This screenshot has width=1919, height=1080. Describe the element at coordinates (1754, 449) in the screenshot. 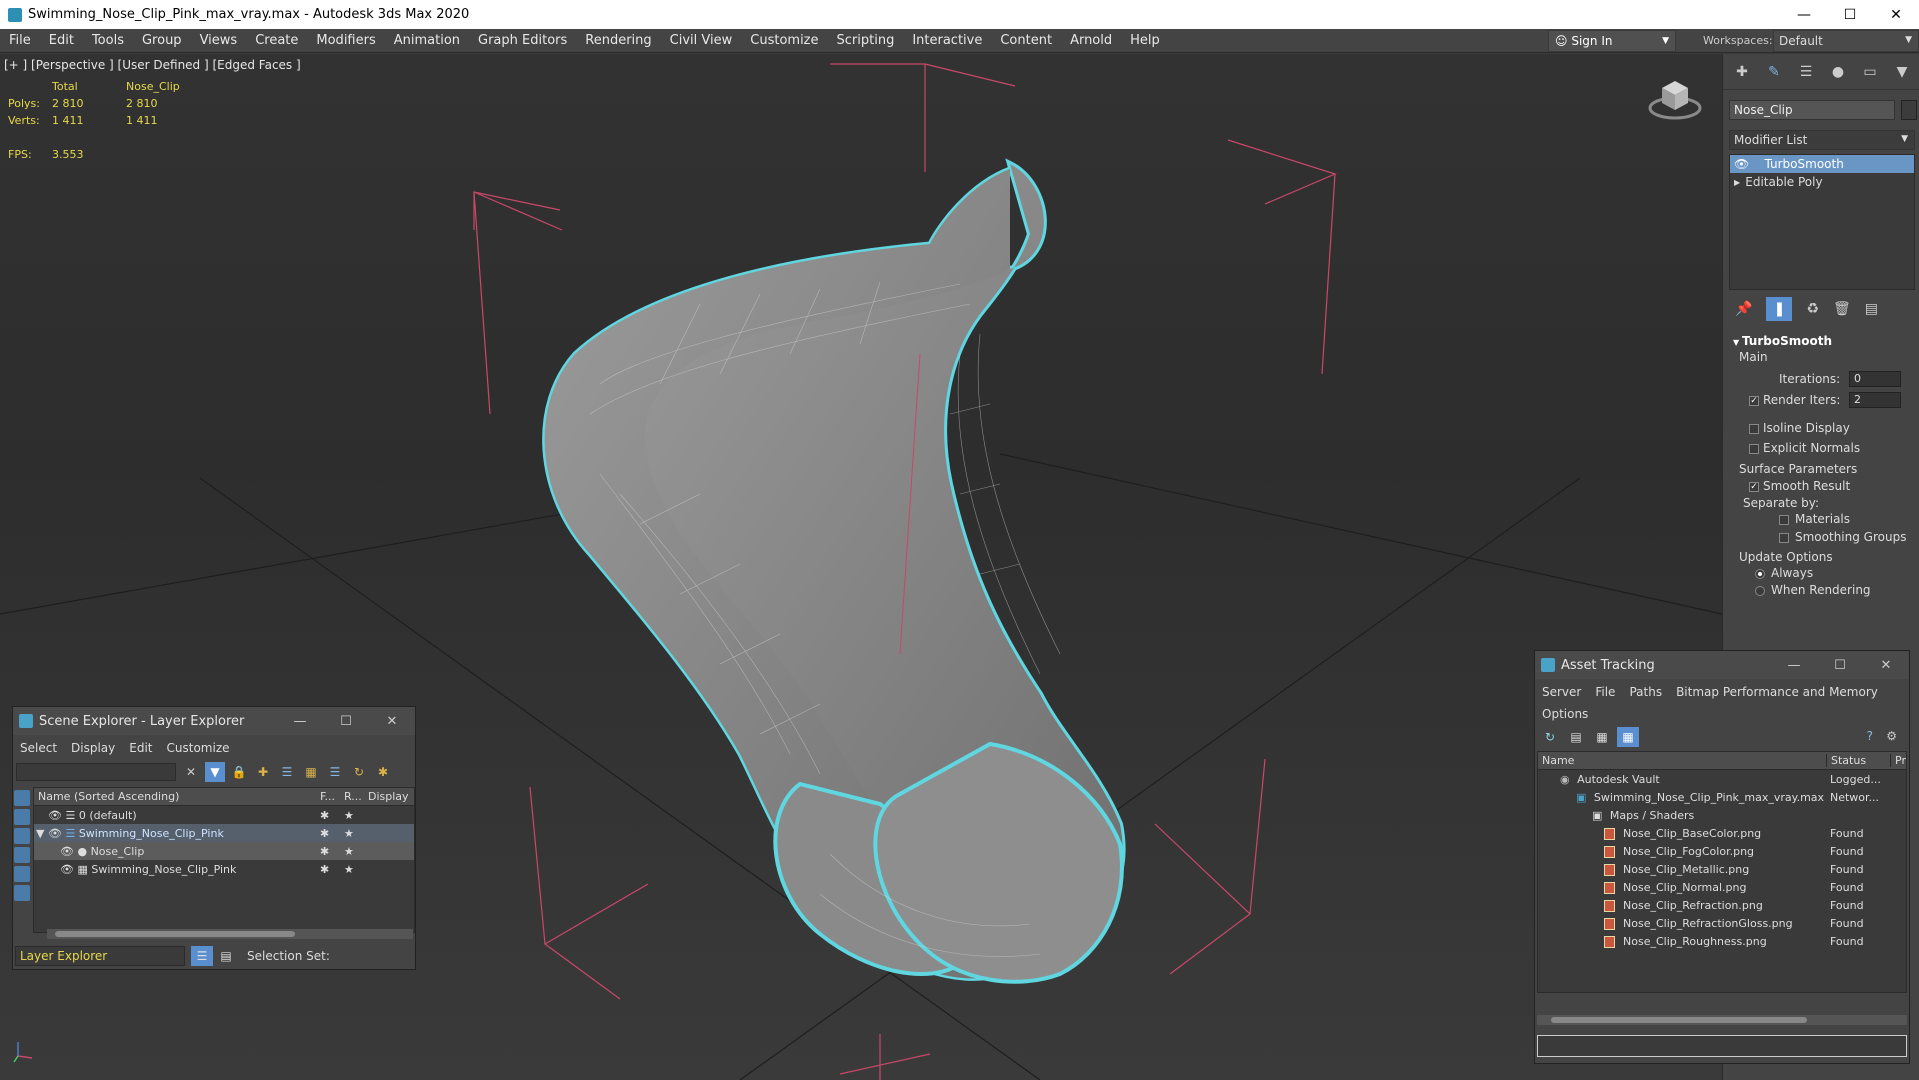

I see `explicit-normals-checkbox` at that location.